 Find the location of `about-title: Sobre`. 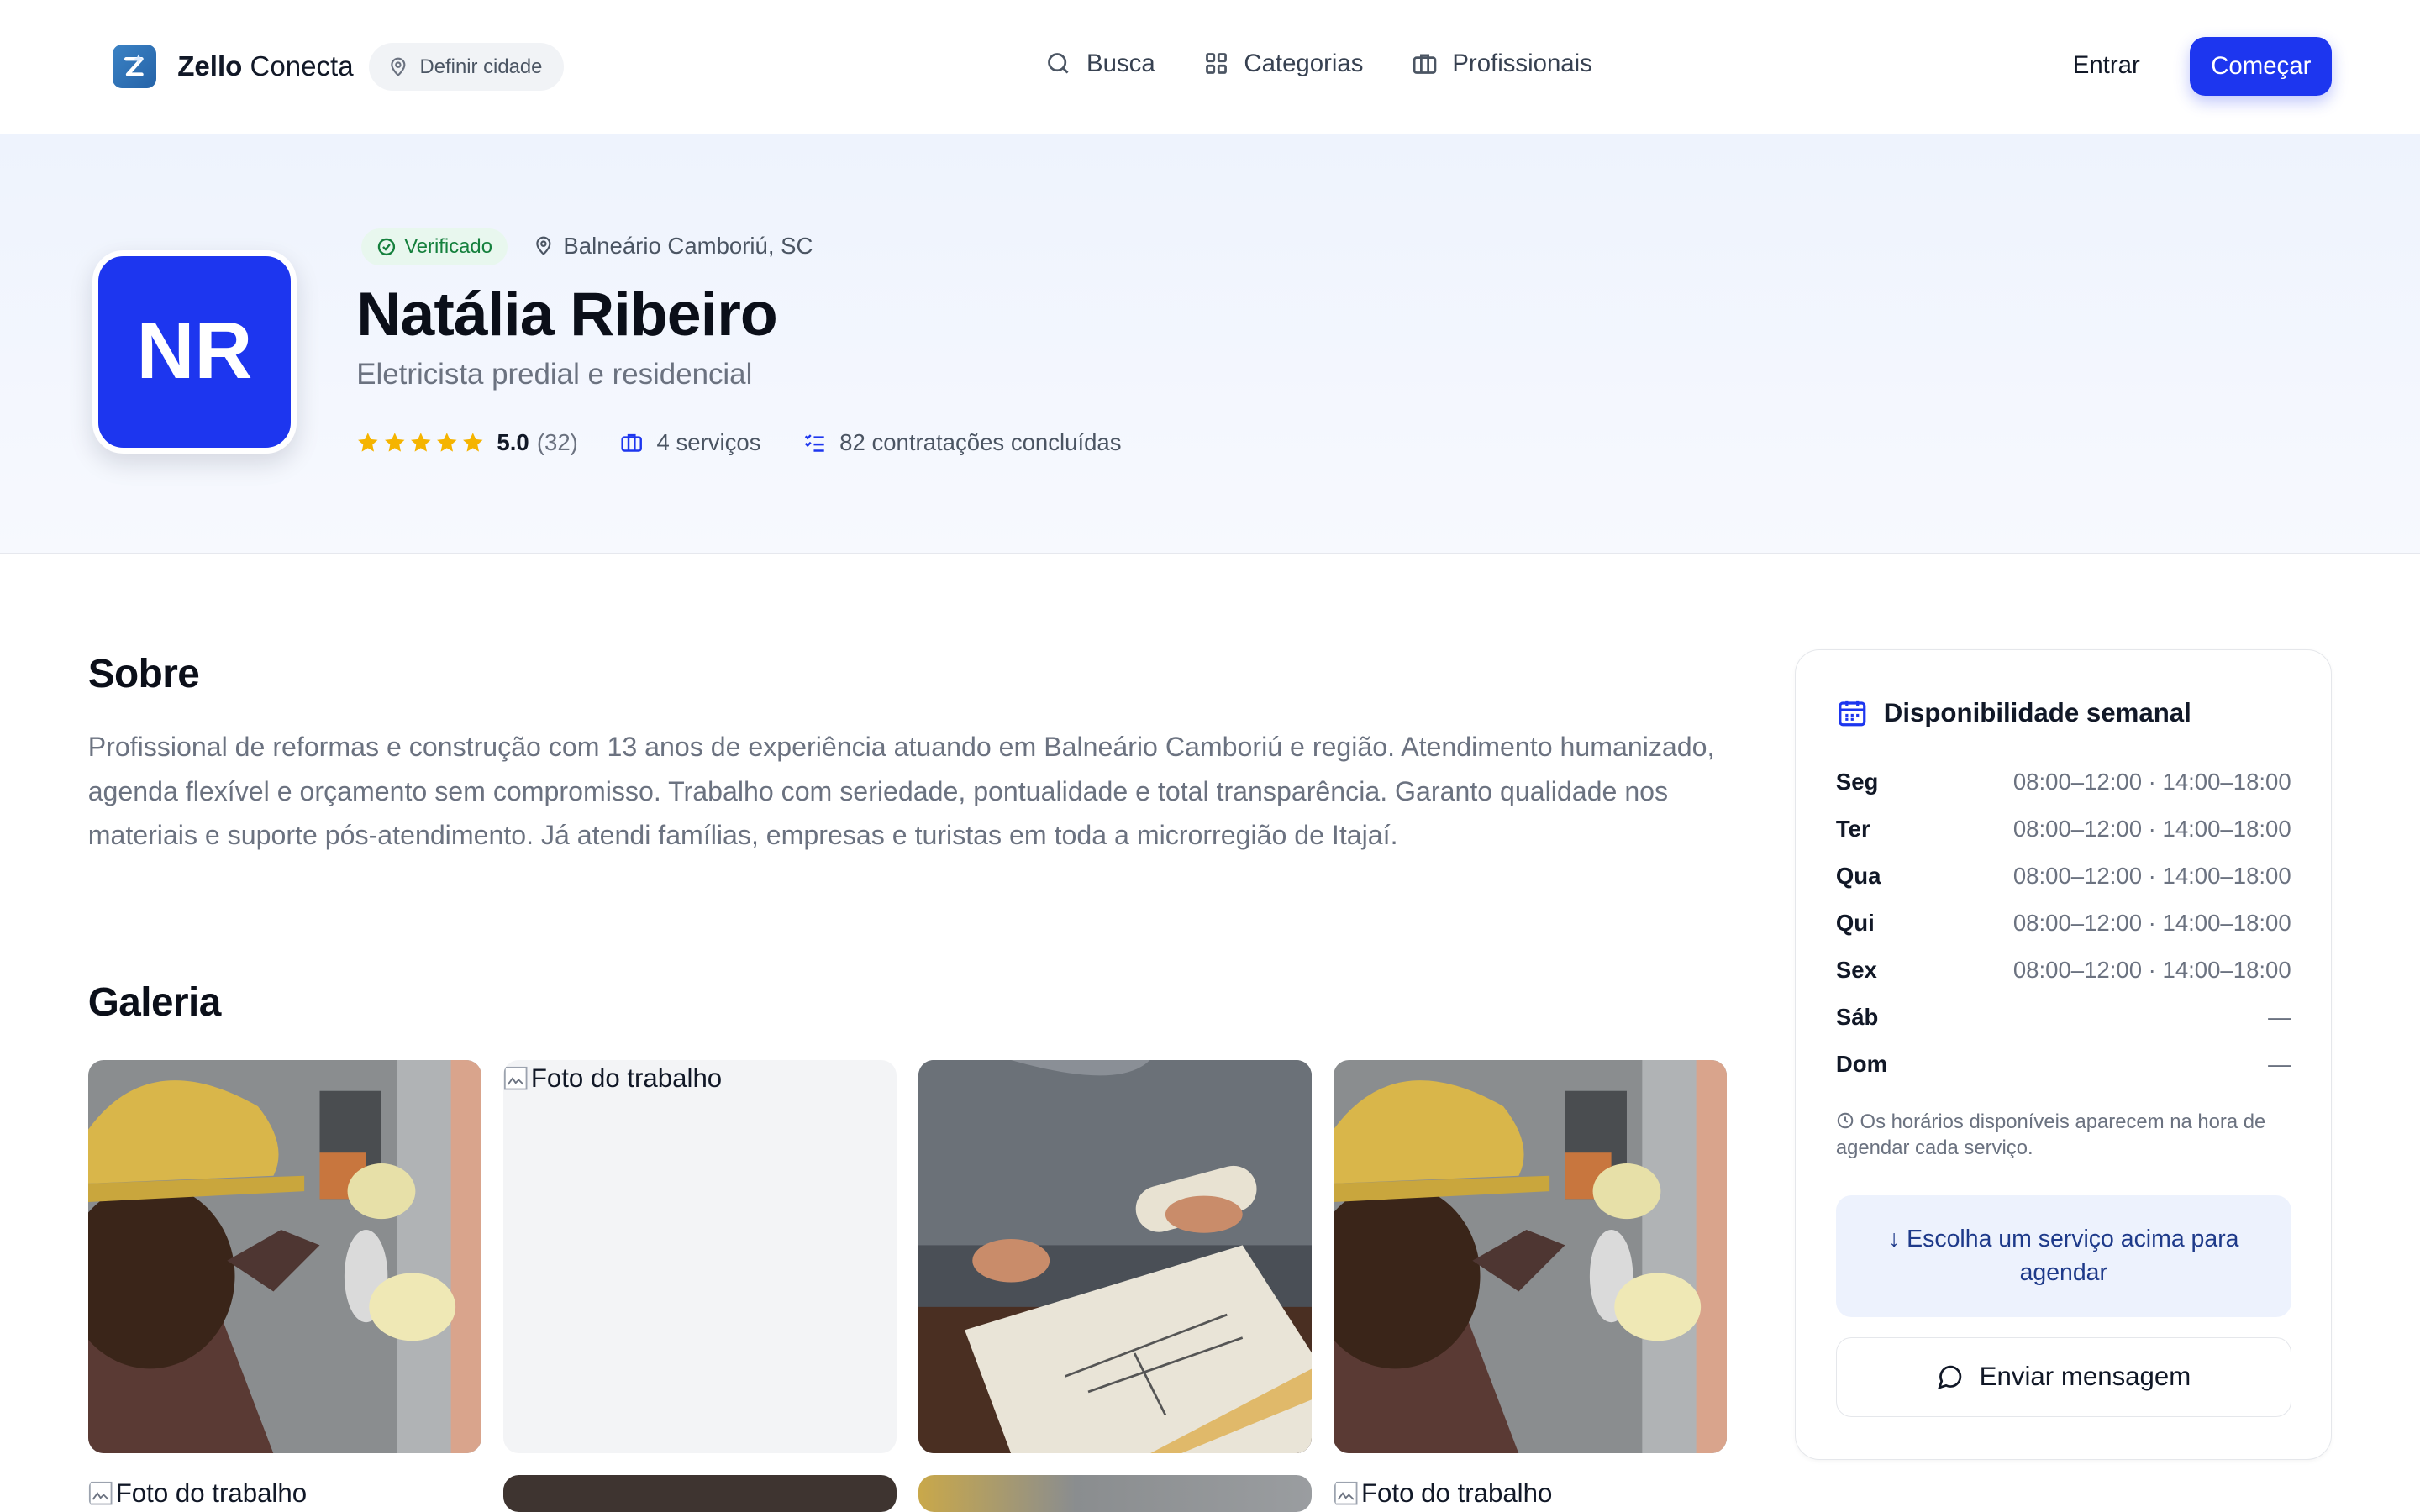

about-title: Sobre is located at coordinates (143, 674).